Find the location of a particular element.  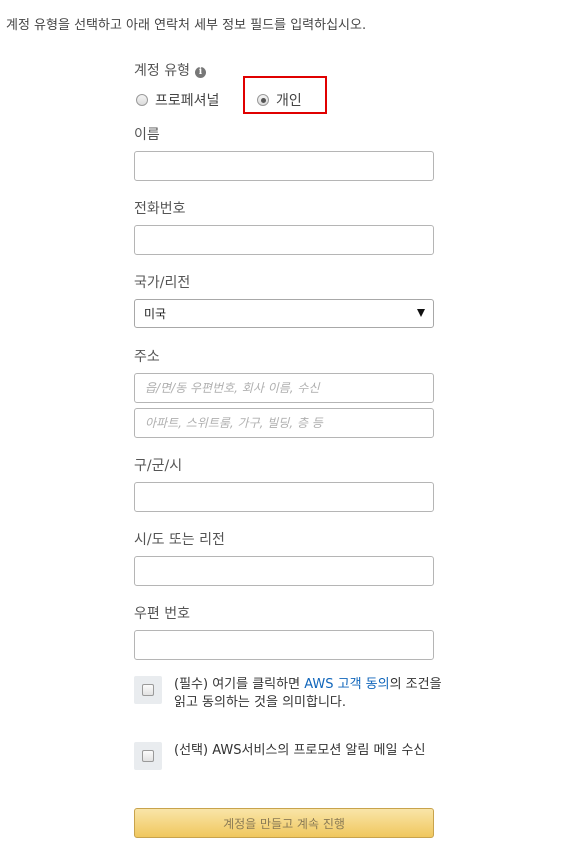

intro-text: 계정 유형을 선택하고 아래 연락처 세부 정보 필드를 입력하십시오. is located at coordinates (186, 25).